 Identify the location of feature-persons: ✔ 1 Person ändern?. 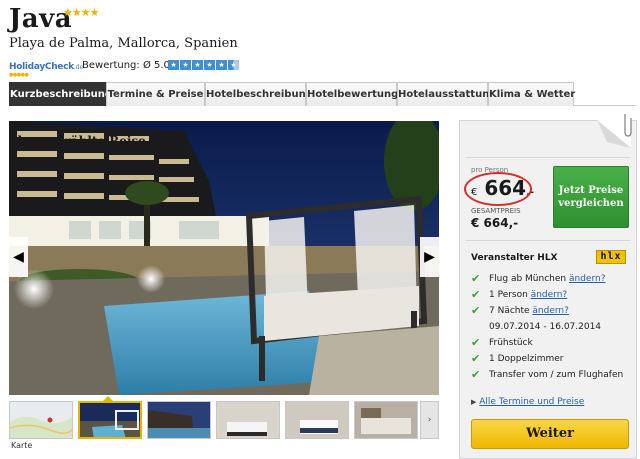
(551, 295).